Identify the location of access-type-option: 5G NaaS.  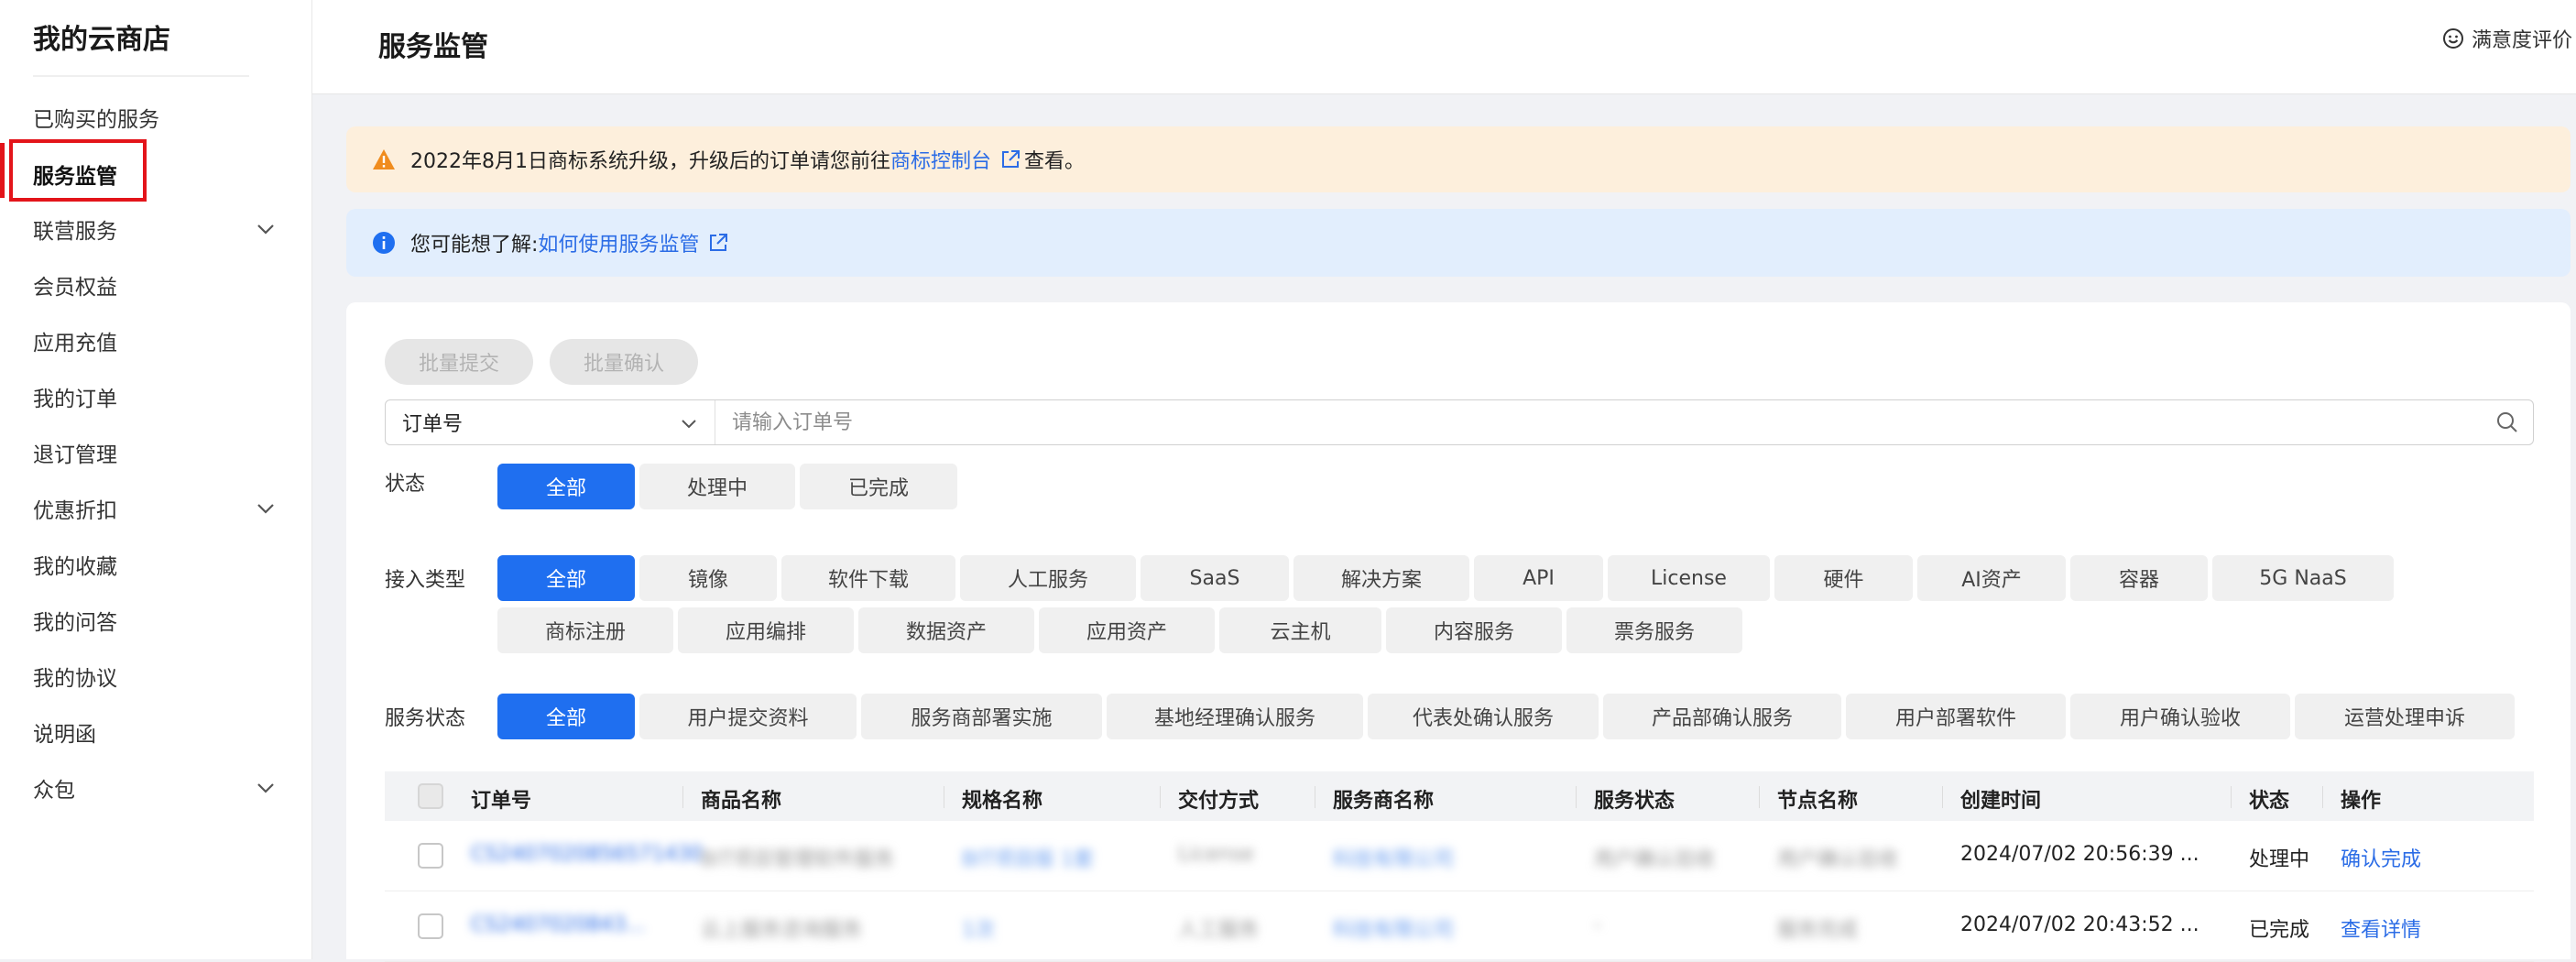
(2303, 578).